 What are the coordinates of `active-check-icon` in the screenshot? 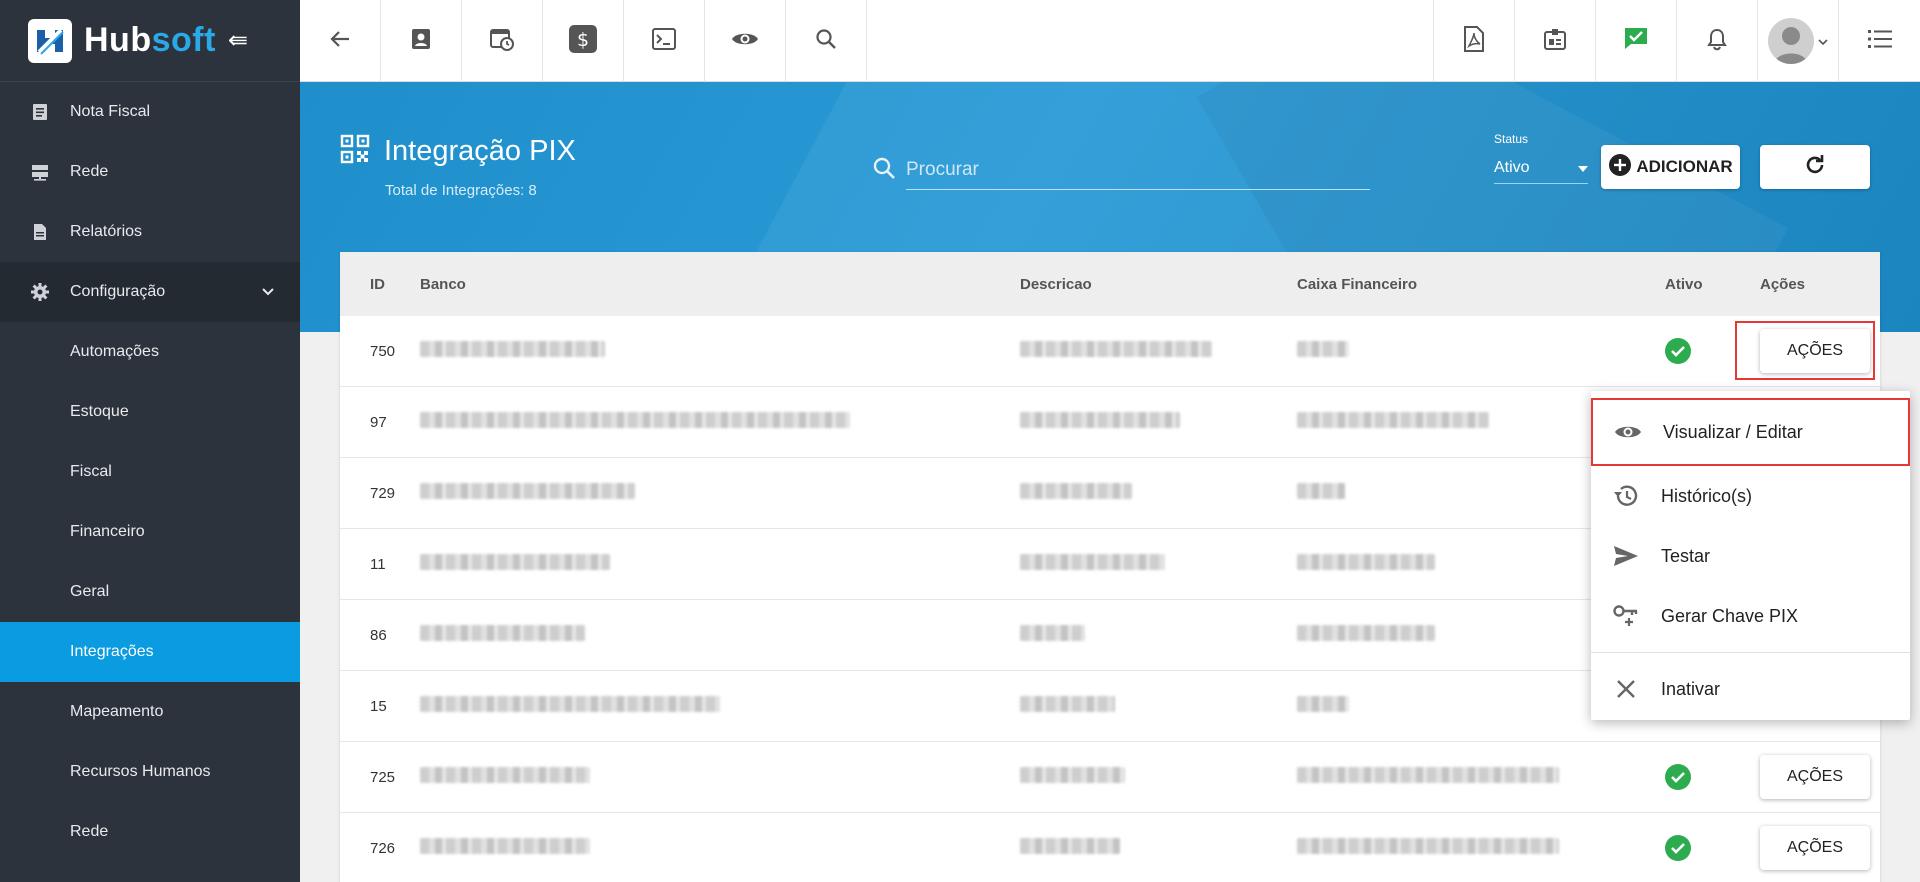 It's located at (1678, 777).